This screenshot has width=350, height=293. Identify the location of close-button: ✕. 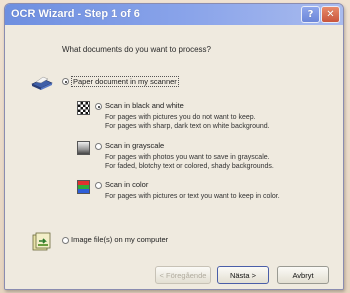
(330, 14).